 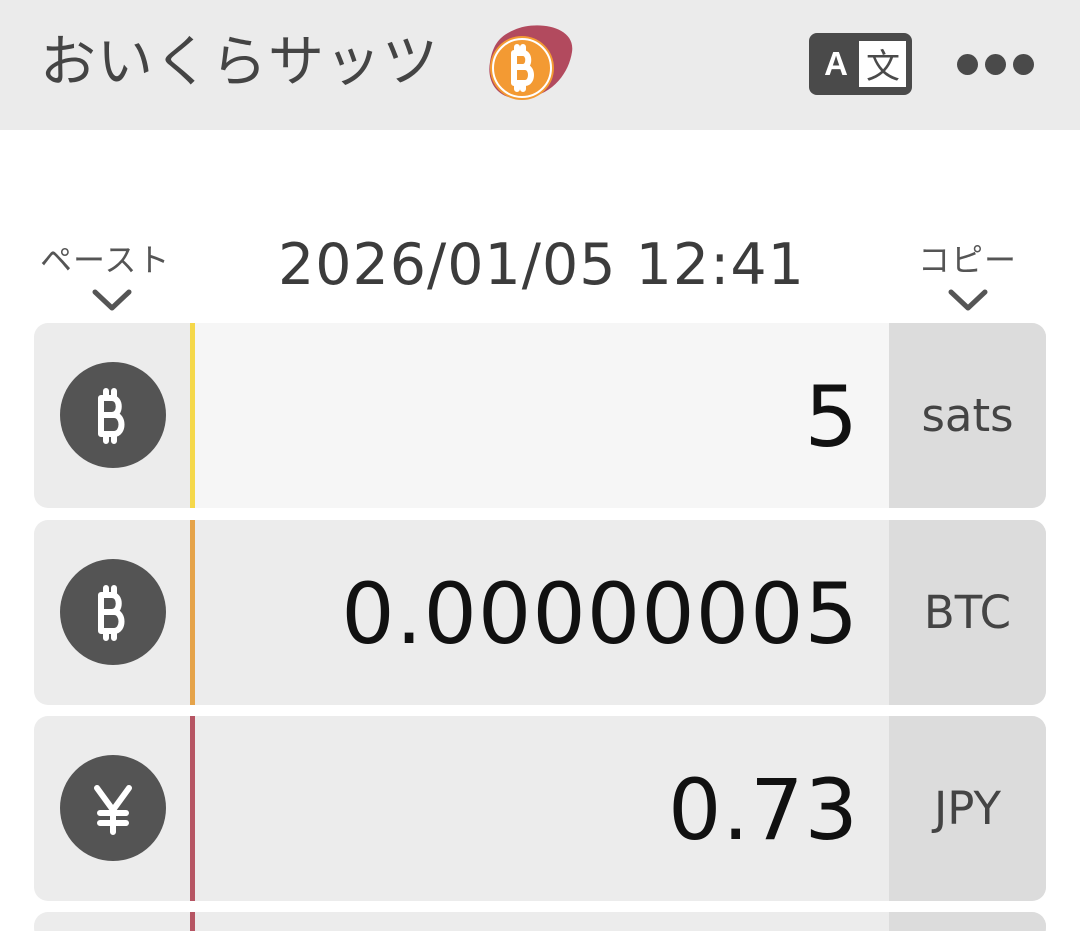 I want to click on btc-value: 0.00000005, so click(x=600, y=614).